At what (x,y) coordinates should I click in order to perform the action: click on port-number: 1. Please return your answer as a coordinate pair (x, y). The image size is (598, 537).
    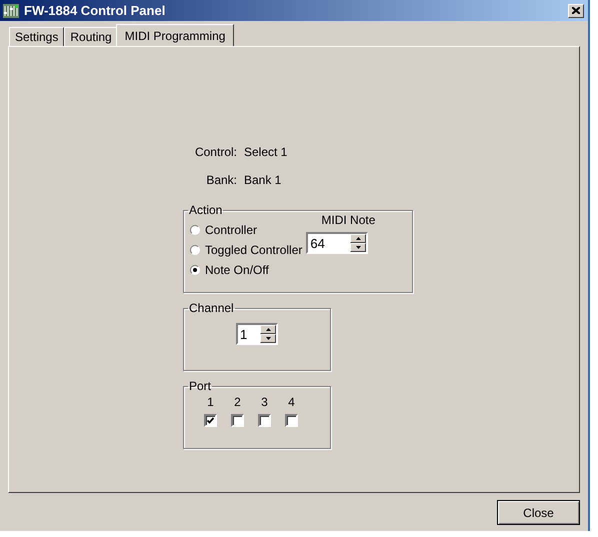
    Looking at the image, I should click on (210, 402).